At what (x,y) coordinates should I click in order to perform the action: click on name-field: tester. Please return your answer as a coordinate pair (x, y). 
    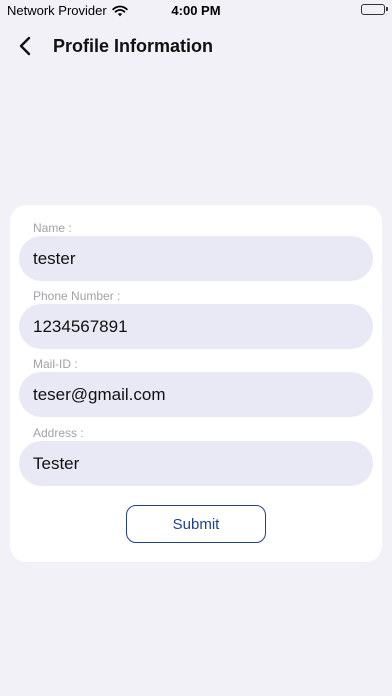
    Looking at the image, I should click on (196, 258).